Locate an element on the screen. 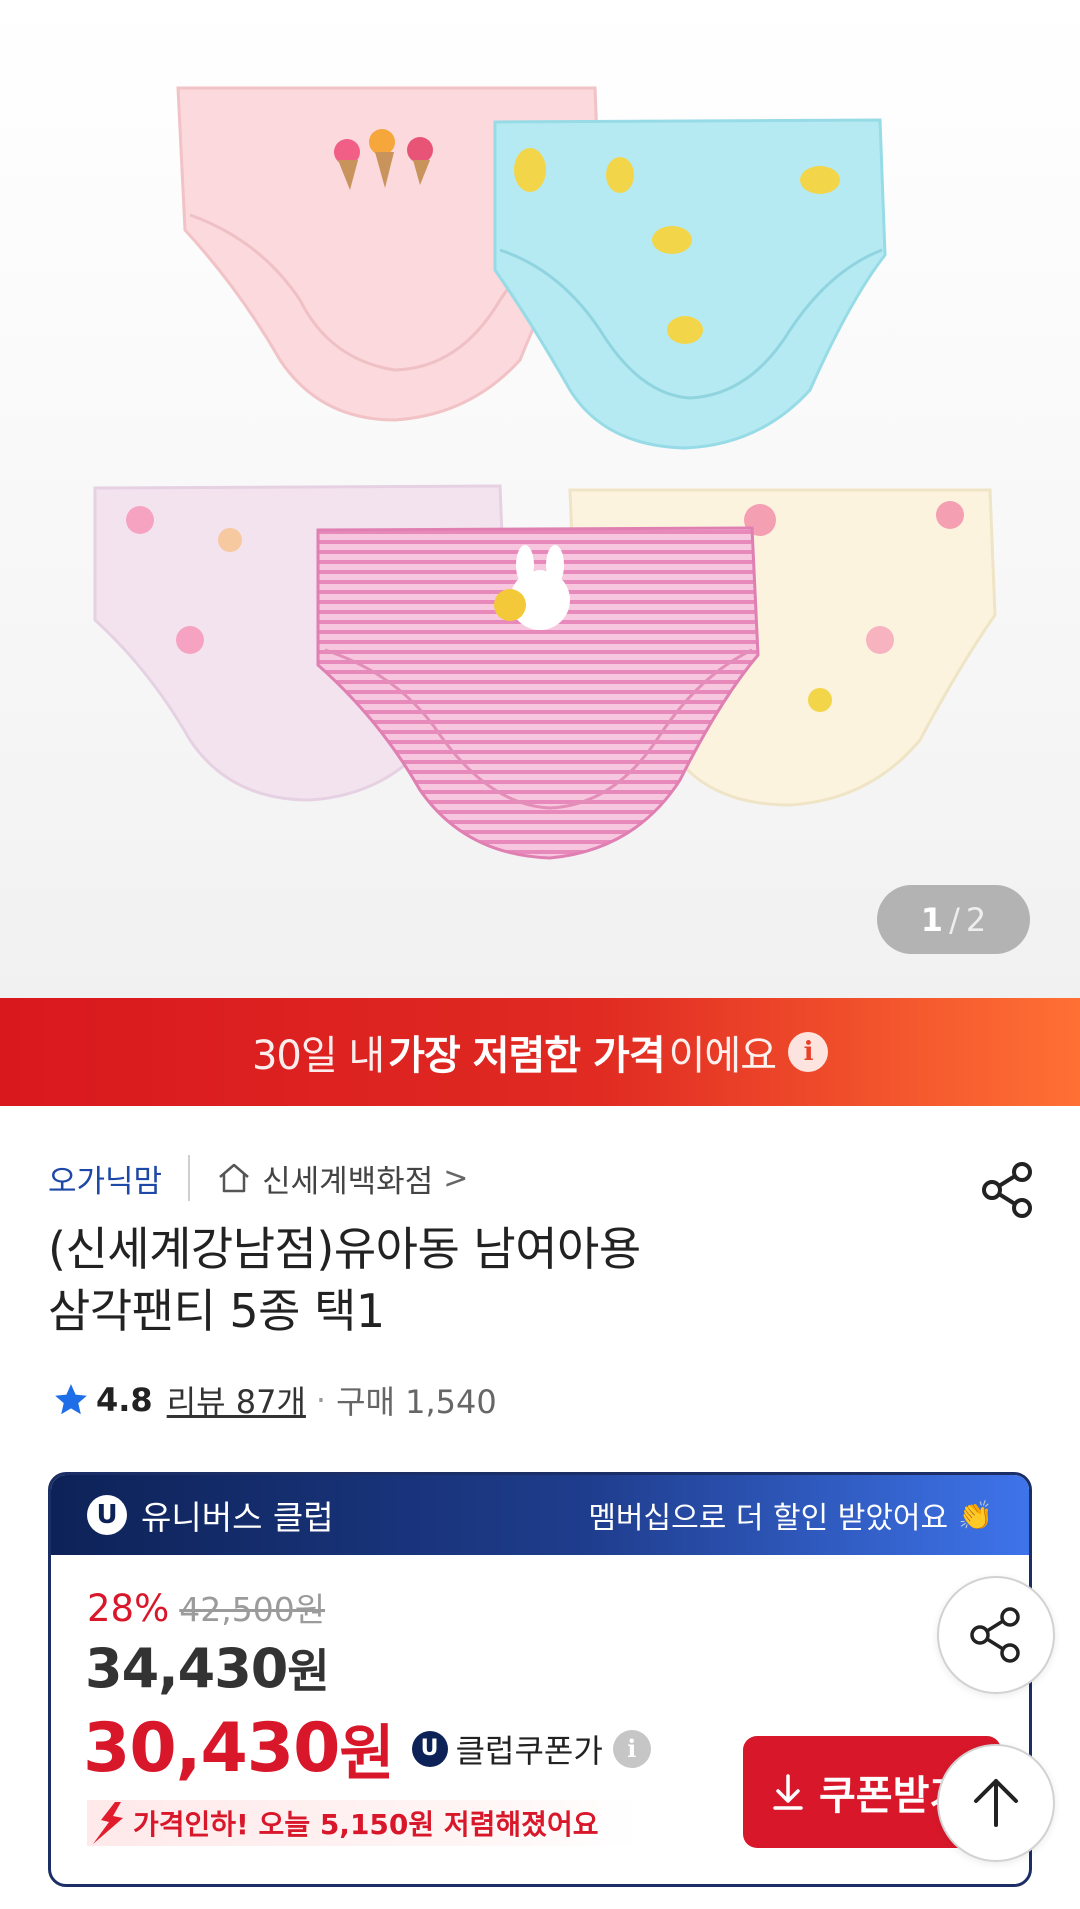 Image resolution: width=1080 pixels, height=1909 pixels. image-total-count: 2 is located at coordinates (976, 919).